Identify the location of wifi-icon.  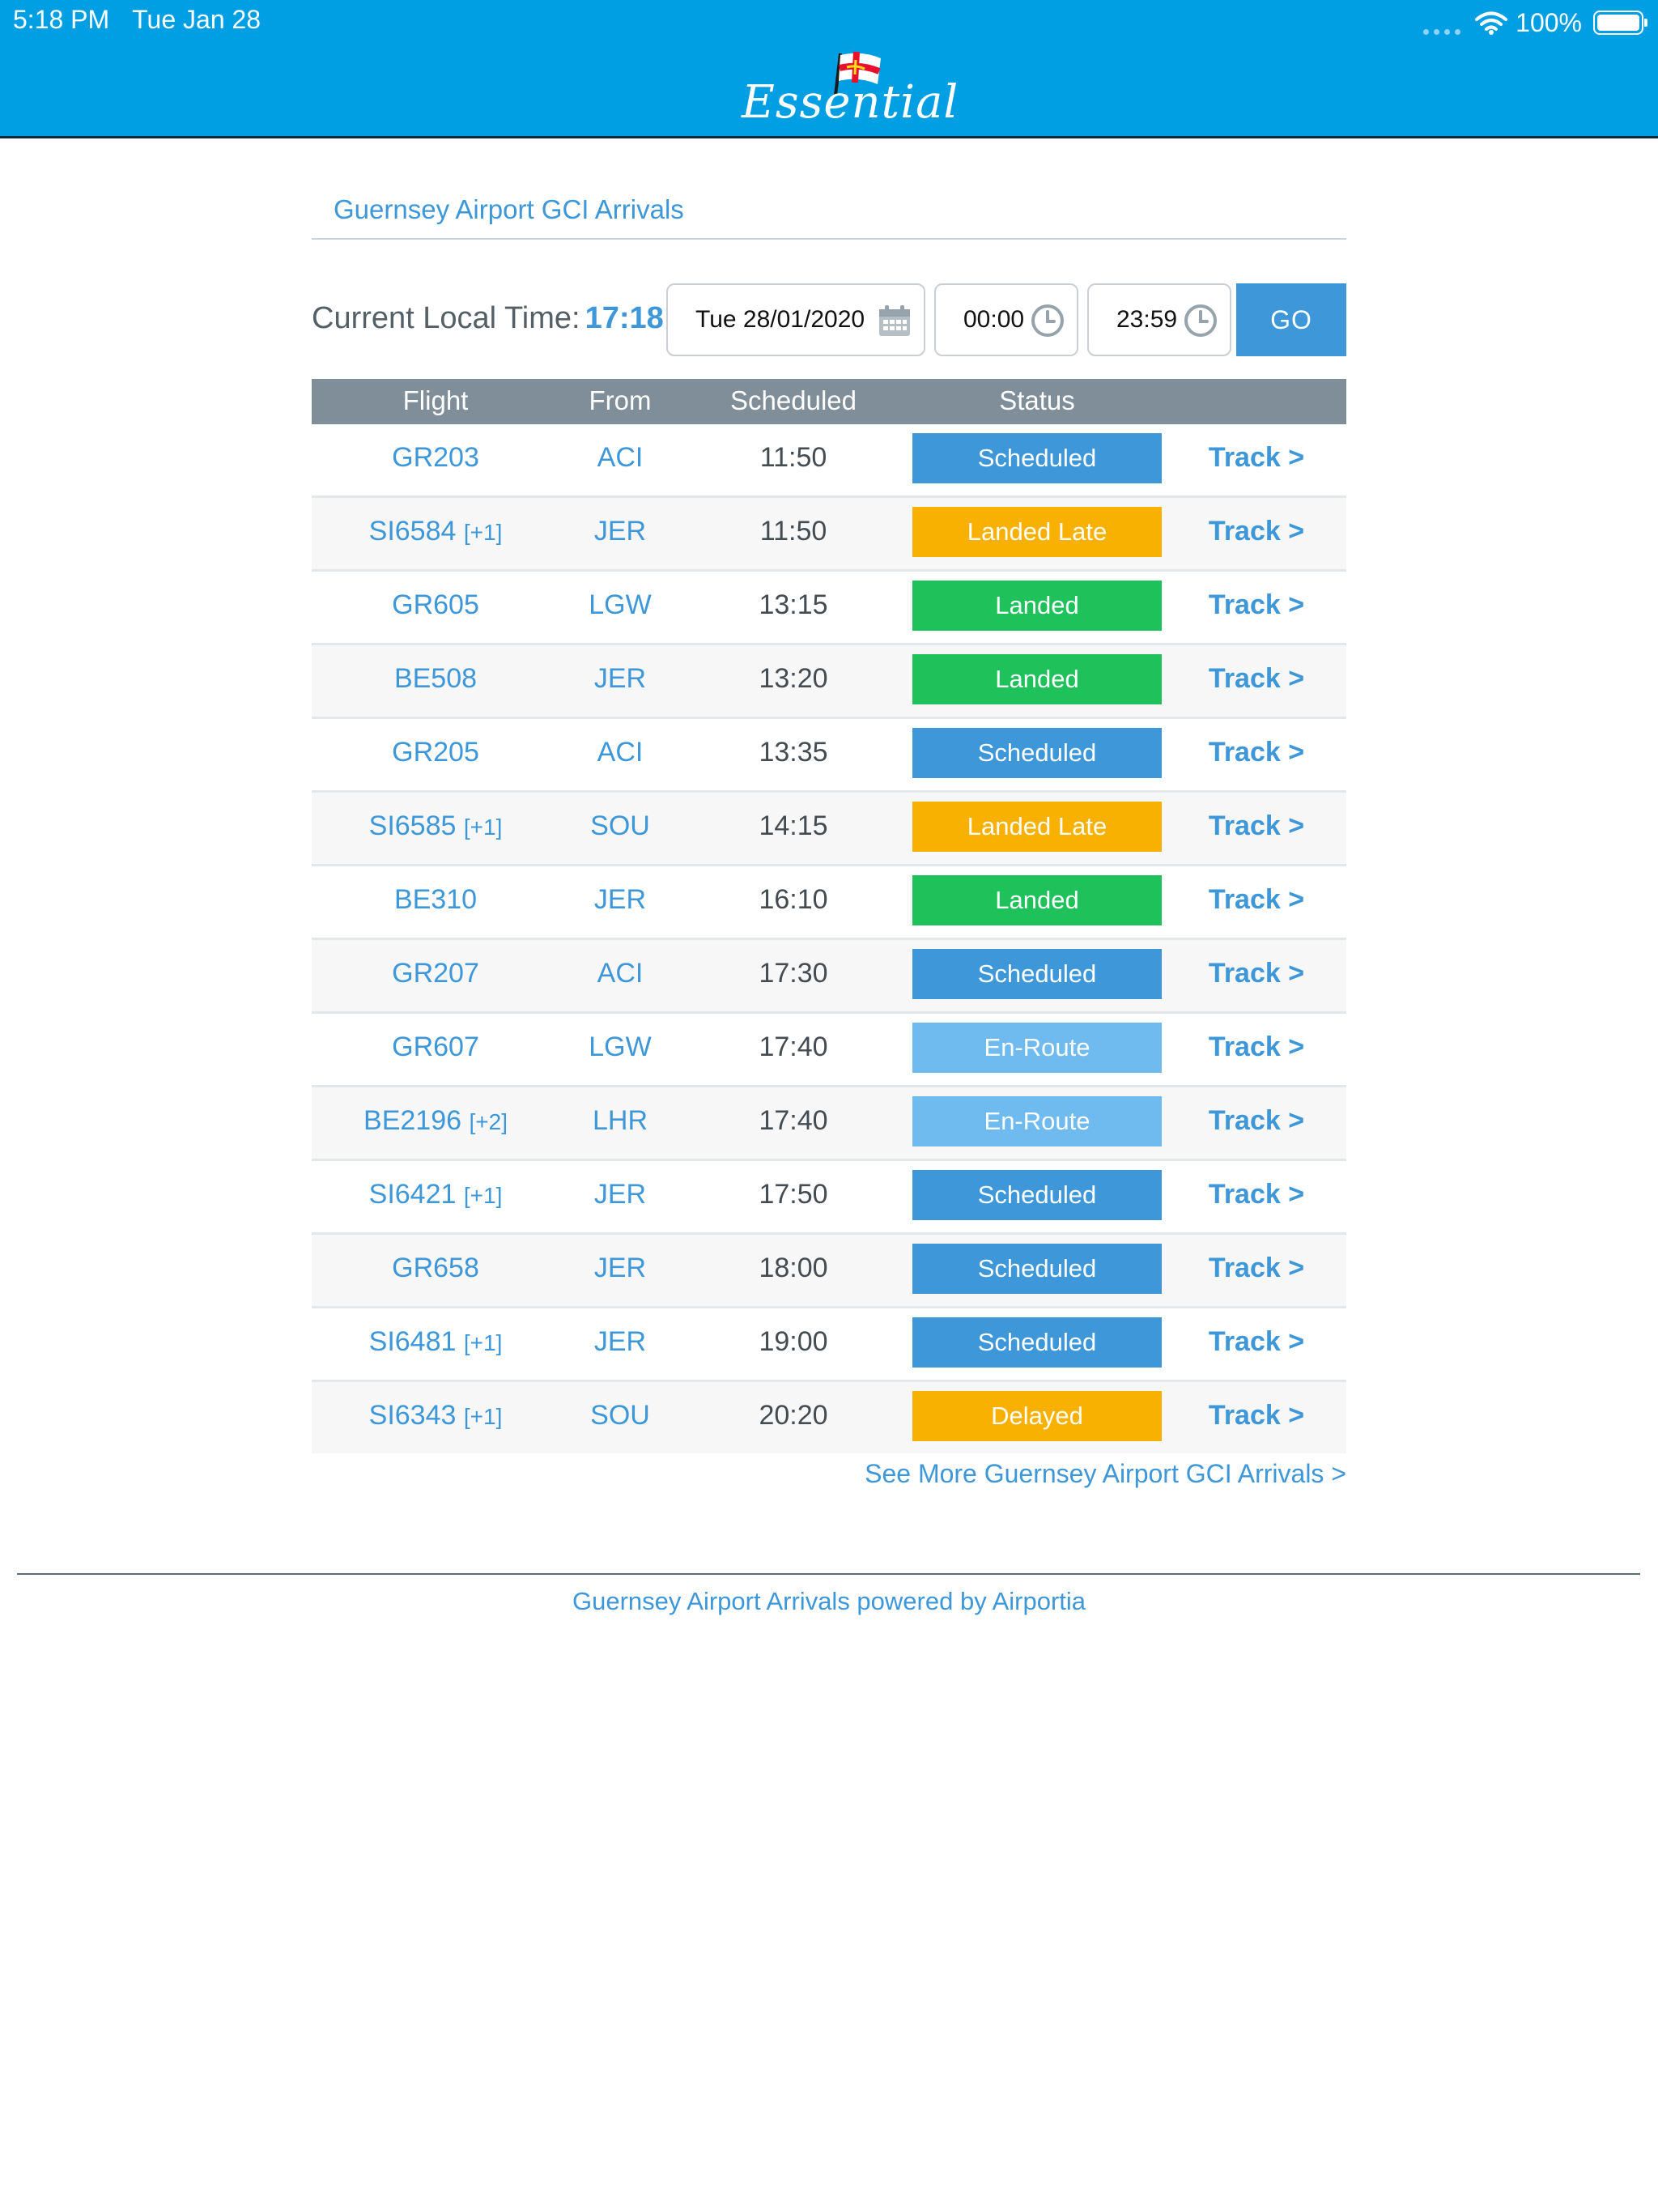
(1491, 23).